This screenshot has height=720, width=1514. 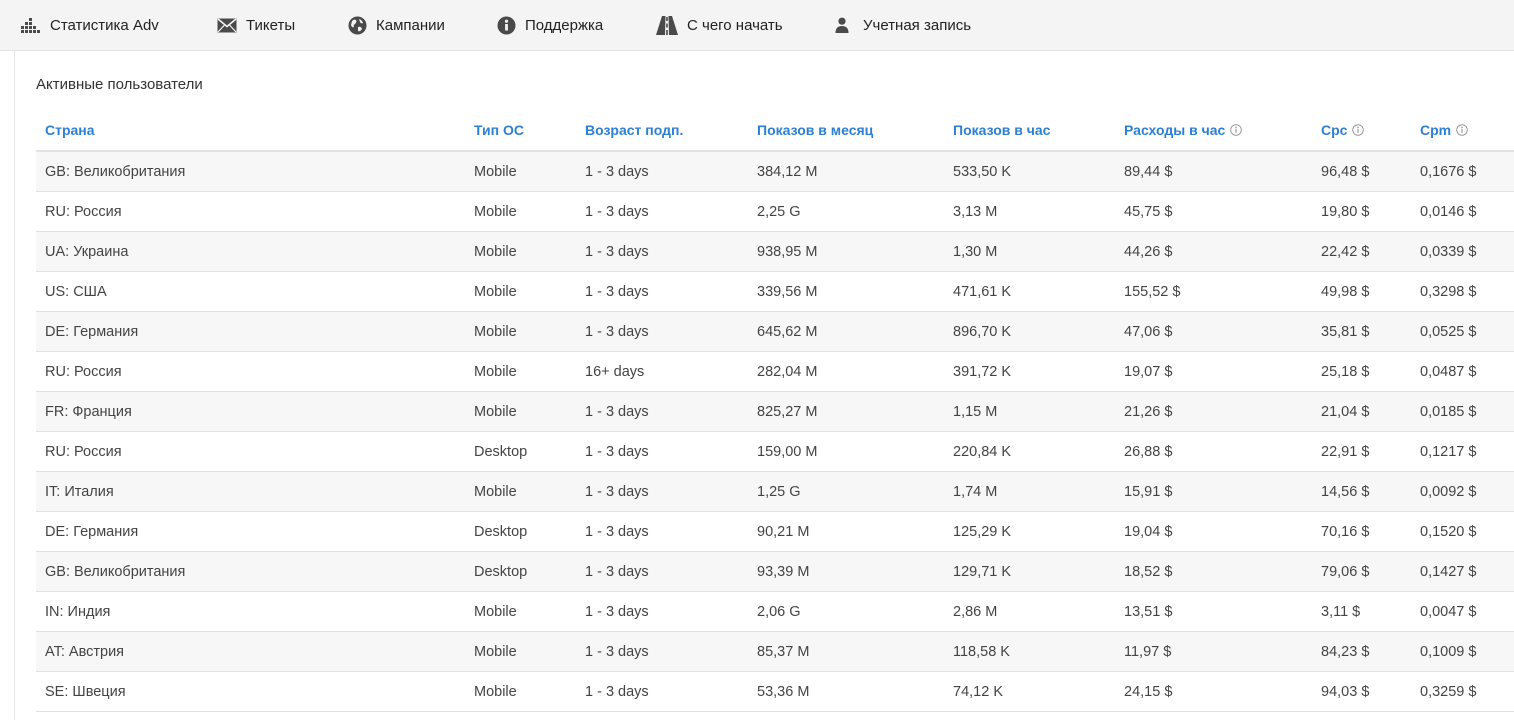 What do you see at coordinates (1361, 371) in the screenshot?
I see `cell-cpc: 25,18 $` at bounding box center [1361, 371].